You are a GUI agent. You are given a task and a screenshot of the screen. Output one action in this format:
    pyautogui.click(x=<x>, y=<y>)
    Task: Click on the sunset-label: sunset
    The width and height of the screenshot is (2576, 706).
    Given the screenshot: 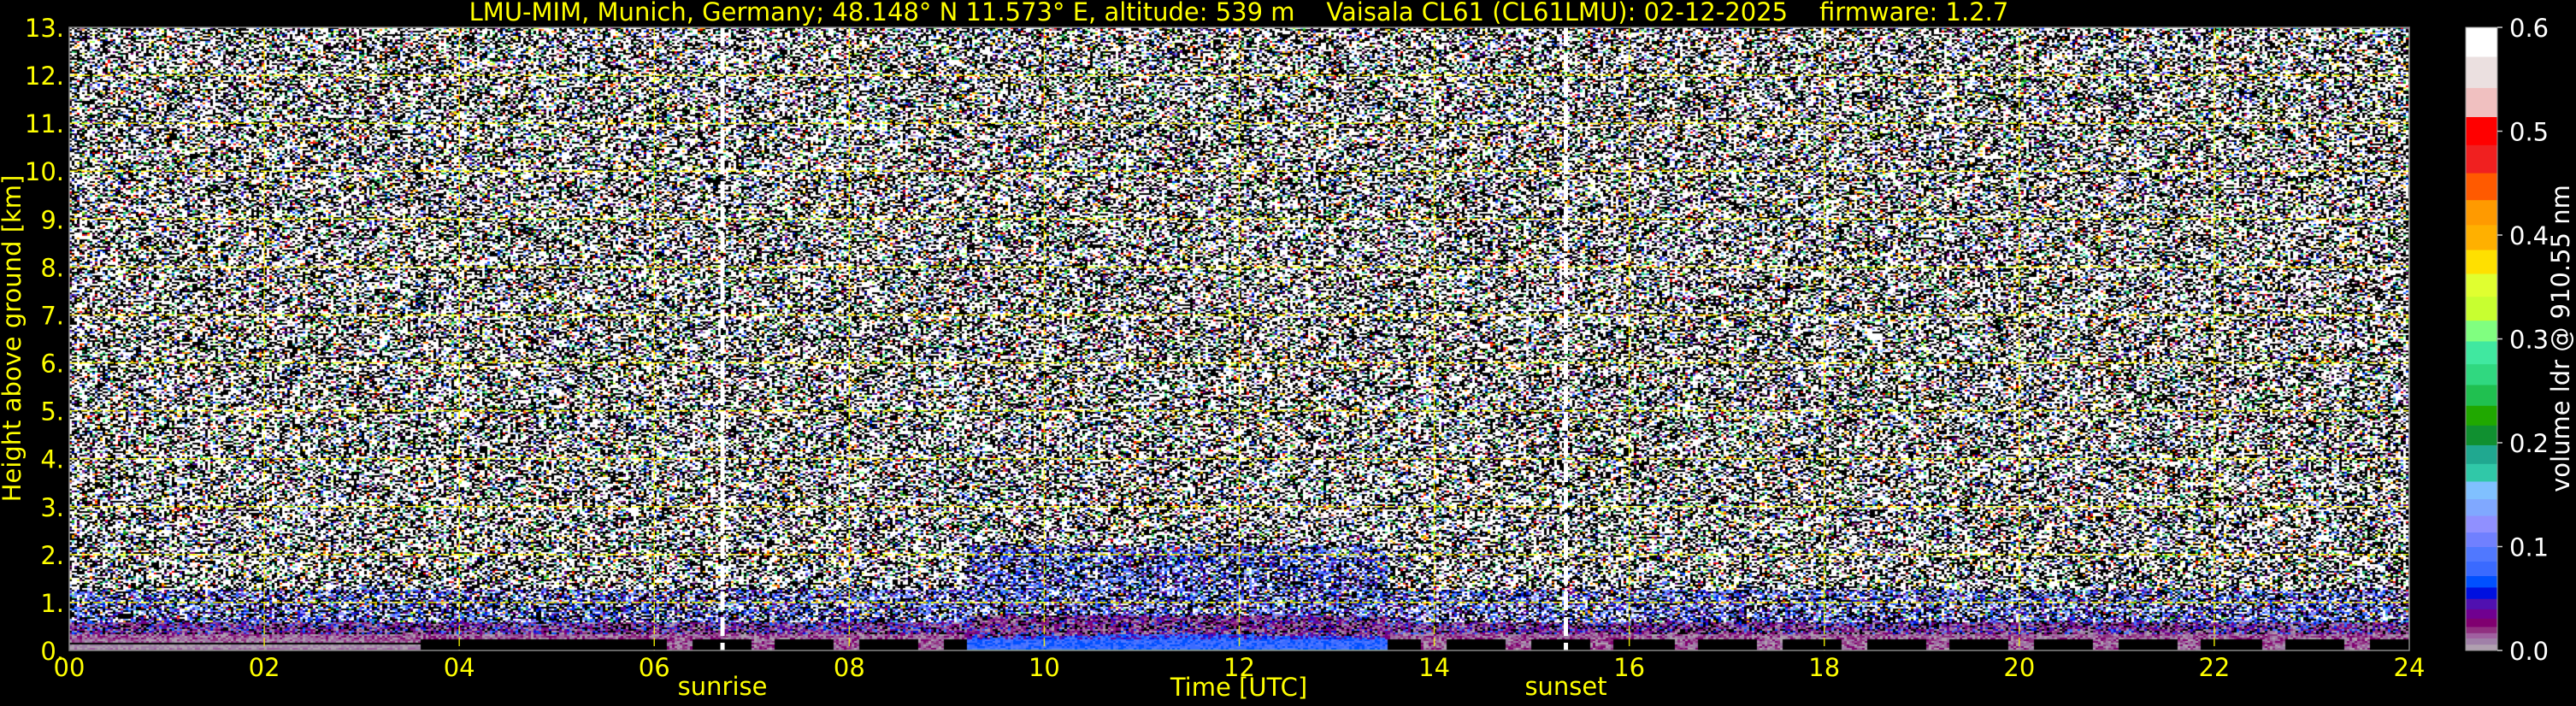 What is the action you would take?
    pyautogui.click(x=1565, y=686)
    